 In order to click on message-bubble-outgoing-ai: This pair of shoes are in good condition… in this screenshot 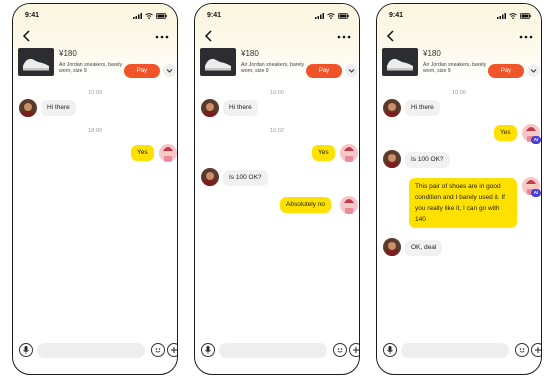, I will do `click(463, 203)`.